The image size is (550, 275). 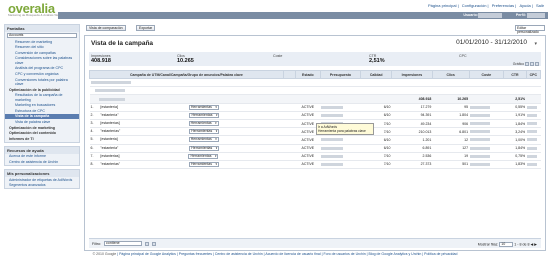 I want to click on export-button: Exportar, so click(x=146, y=28).